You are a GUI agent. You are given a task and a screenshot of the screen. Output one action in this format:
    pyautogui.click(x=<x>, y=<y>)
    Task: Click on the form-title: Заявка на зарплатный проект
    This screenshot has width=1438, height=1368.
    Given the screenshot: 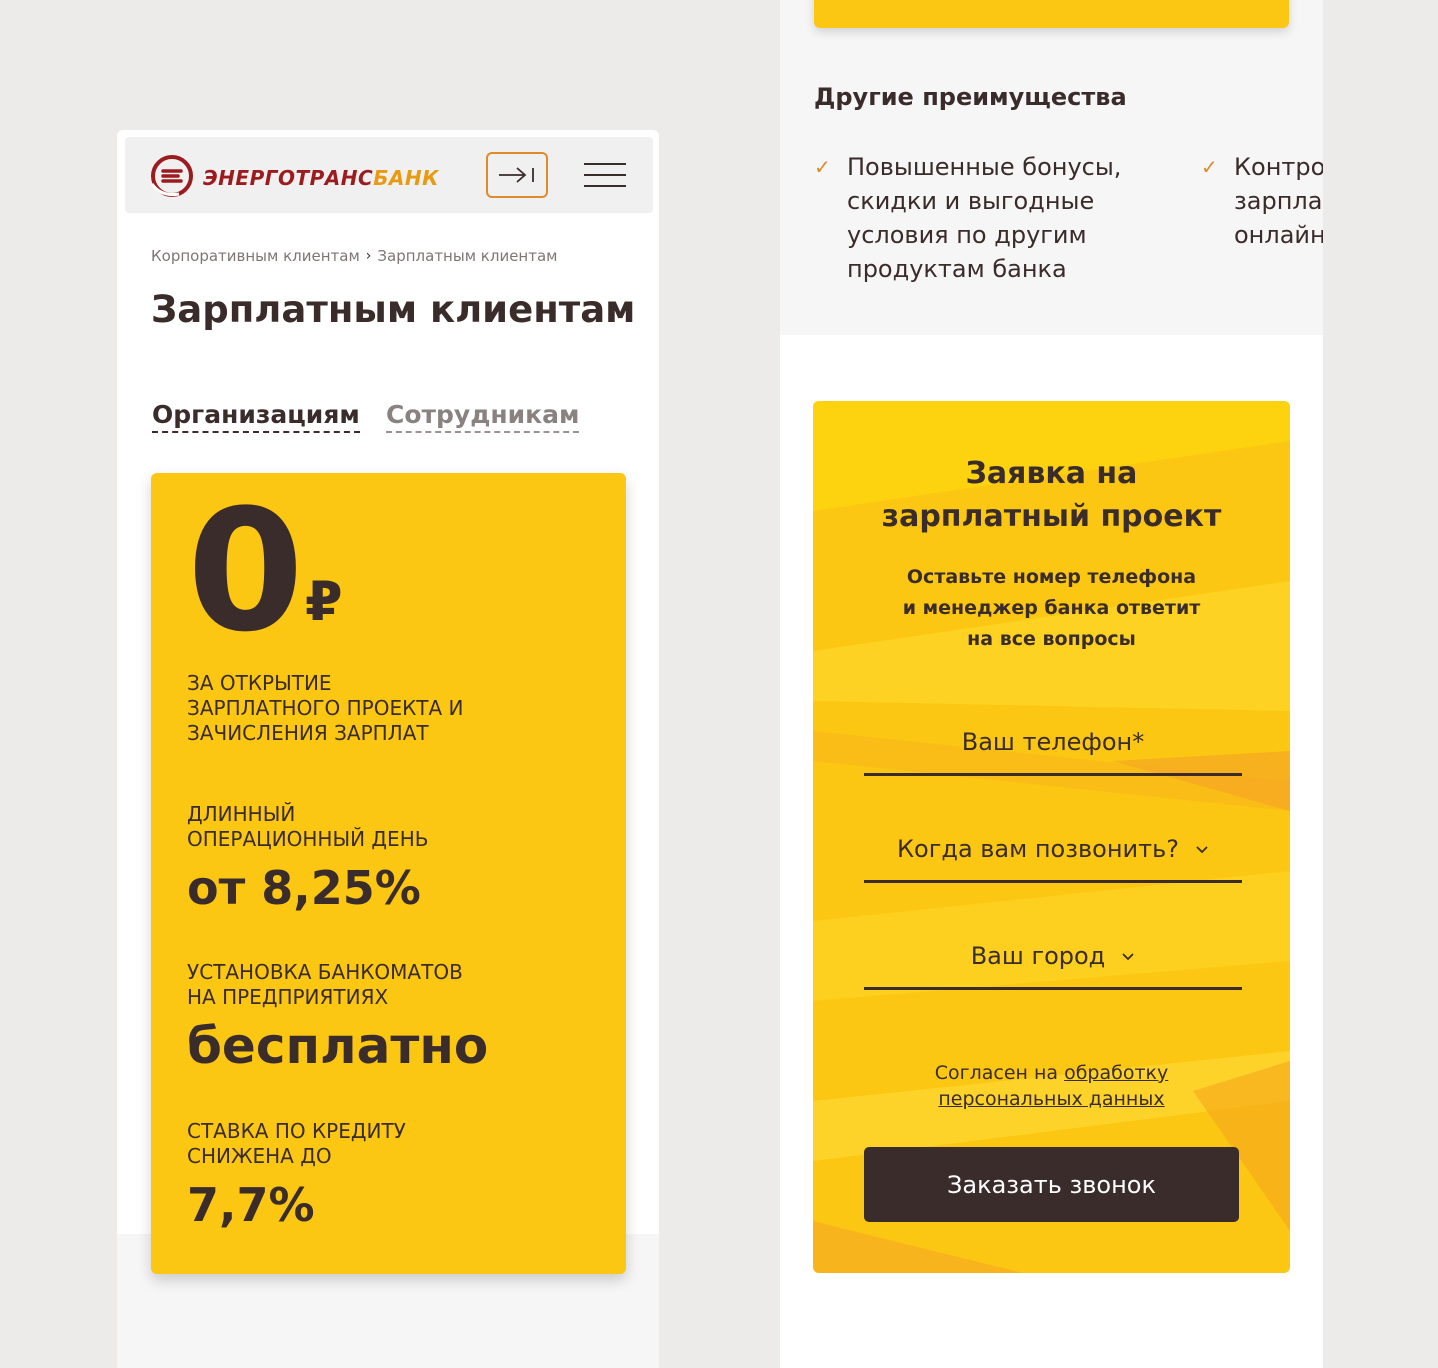 What is the action you would take?
    pyautogui.click(x=1051, y=495)
    